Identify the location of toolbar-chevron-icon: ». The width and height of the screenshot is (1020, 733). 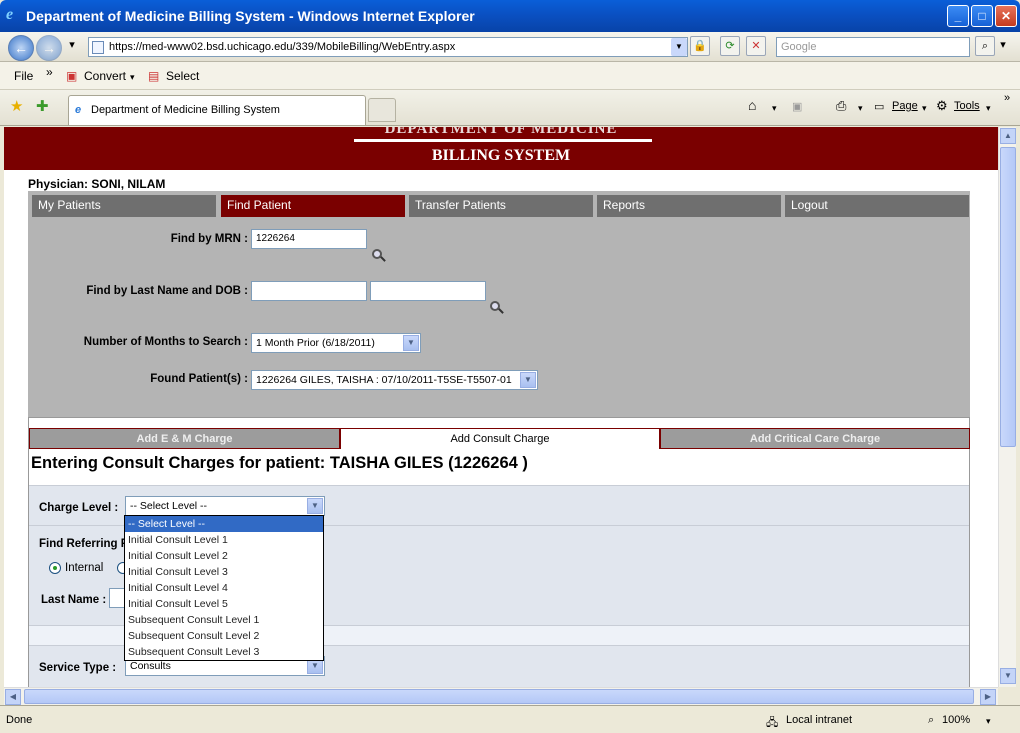
(1007, 98).